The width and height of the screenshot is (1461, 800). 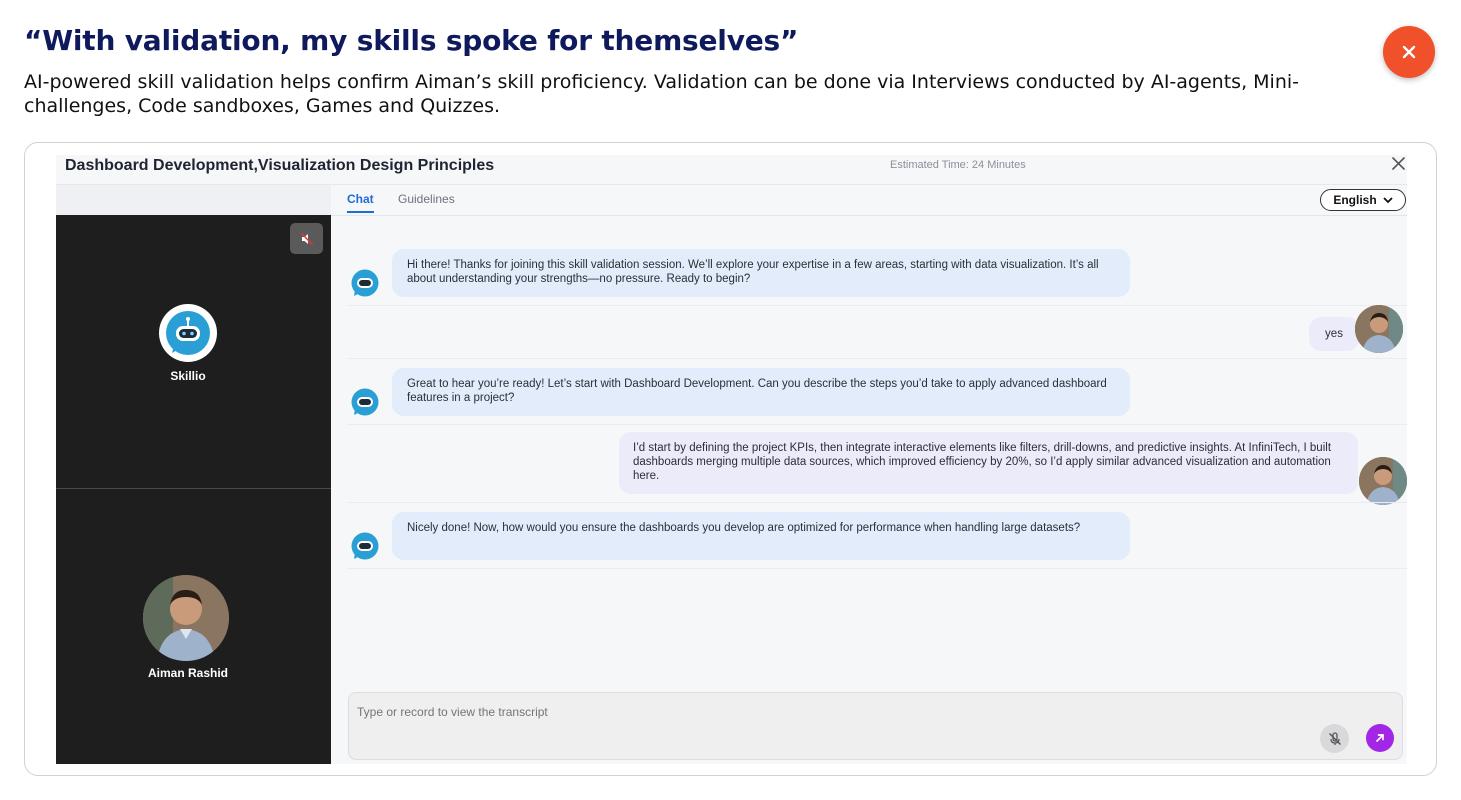 What do you see at coordinates (193, 489) in the screenshot?
I see `video-panel: Skillio Aiman Rashid` at bounding box center [193, 489].